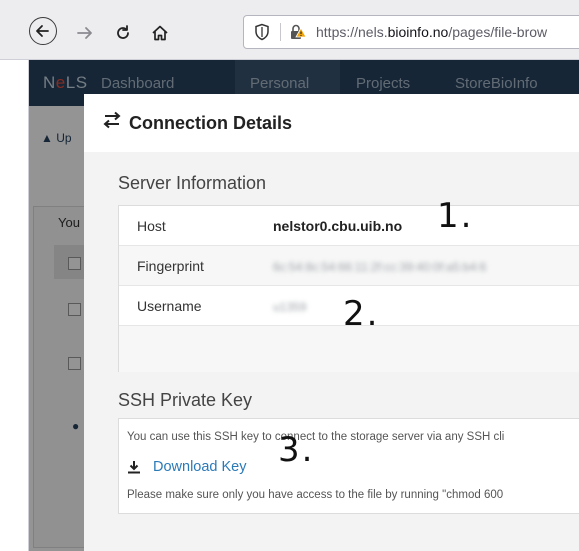 The image size is (579, 551). Describe the element at coordinates (200, 467) in the screenshot. I see `download-key-label: Download Key` at that location.